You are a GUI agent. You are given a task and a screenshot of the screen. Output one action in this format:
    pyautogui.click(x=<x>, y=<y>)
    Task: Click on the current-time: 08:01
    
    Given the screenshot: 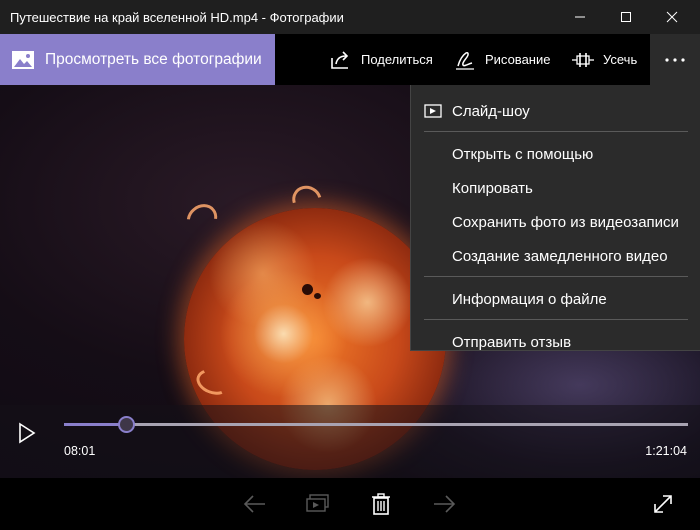 What is the action you would take?
    pyautogui.click(x=80, y=451)
    